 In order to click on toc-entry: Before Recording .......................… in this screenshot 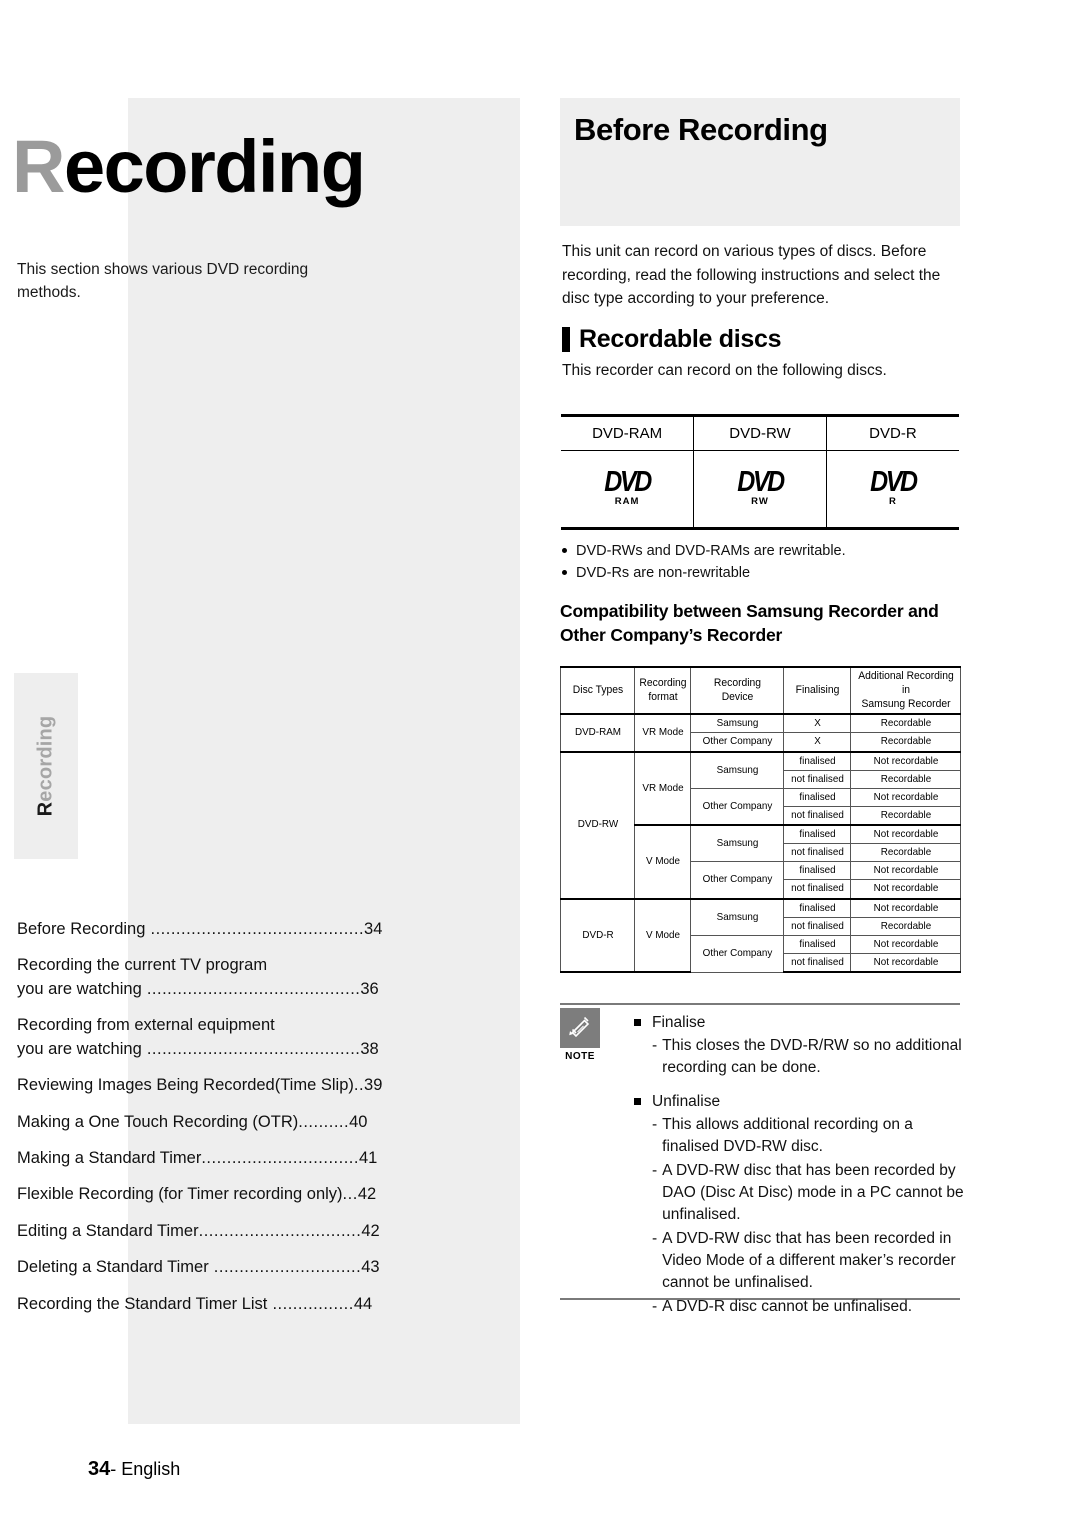, I will do `click(199, 929)`.